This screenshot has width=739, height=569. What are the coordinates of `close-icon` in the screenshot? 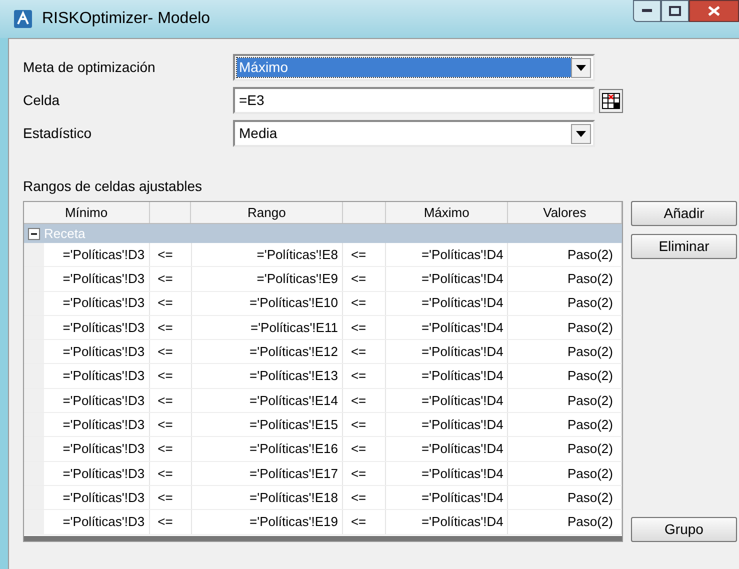 It's located at (714, 11).